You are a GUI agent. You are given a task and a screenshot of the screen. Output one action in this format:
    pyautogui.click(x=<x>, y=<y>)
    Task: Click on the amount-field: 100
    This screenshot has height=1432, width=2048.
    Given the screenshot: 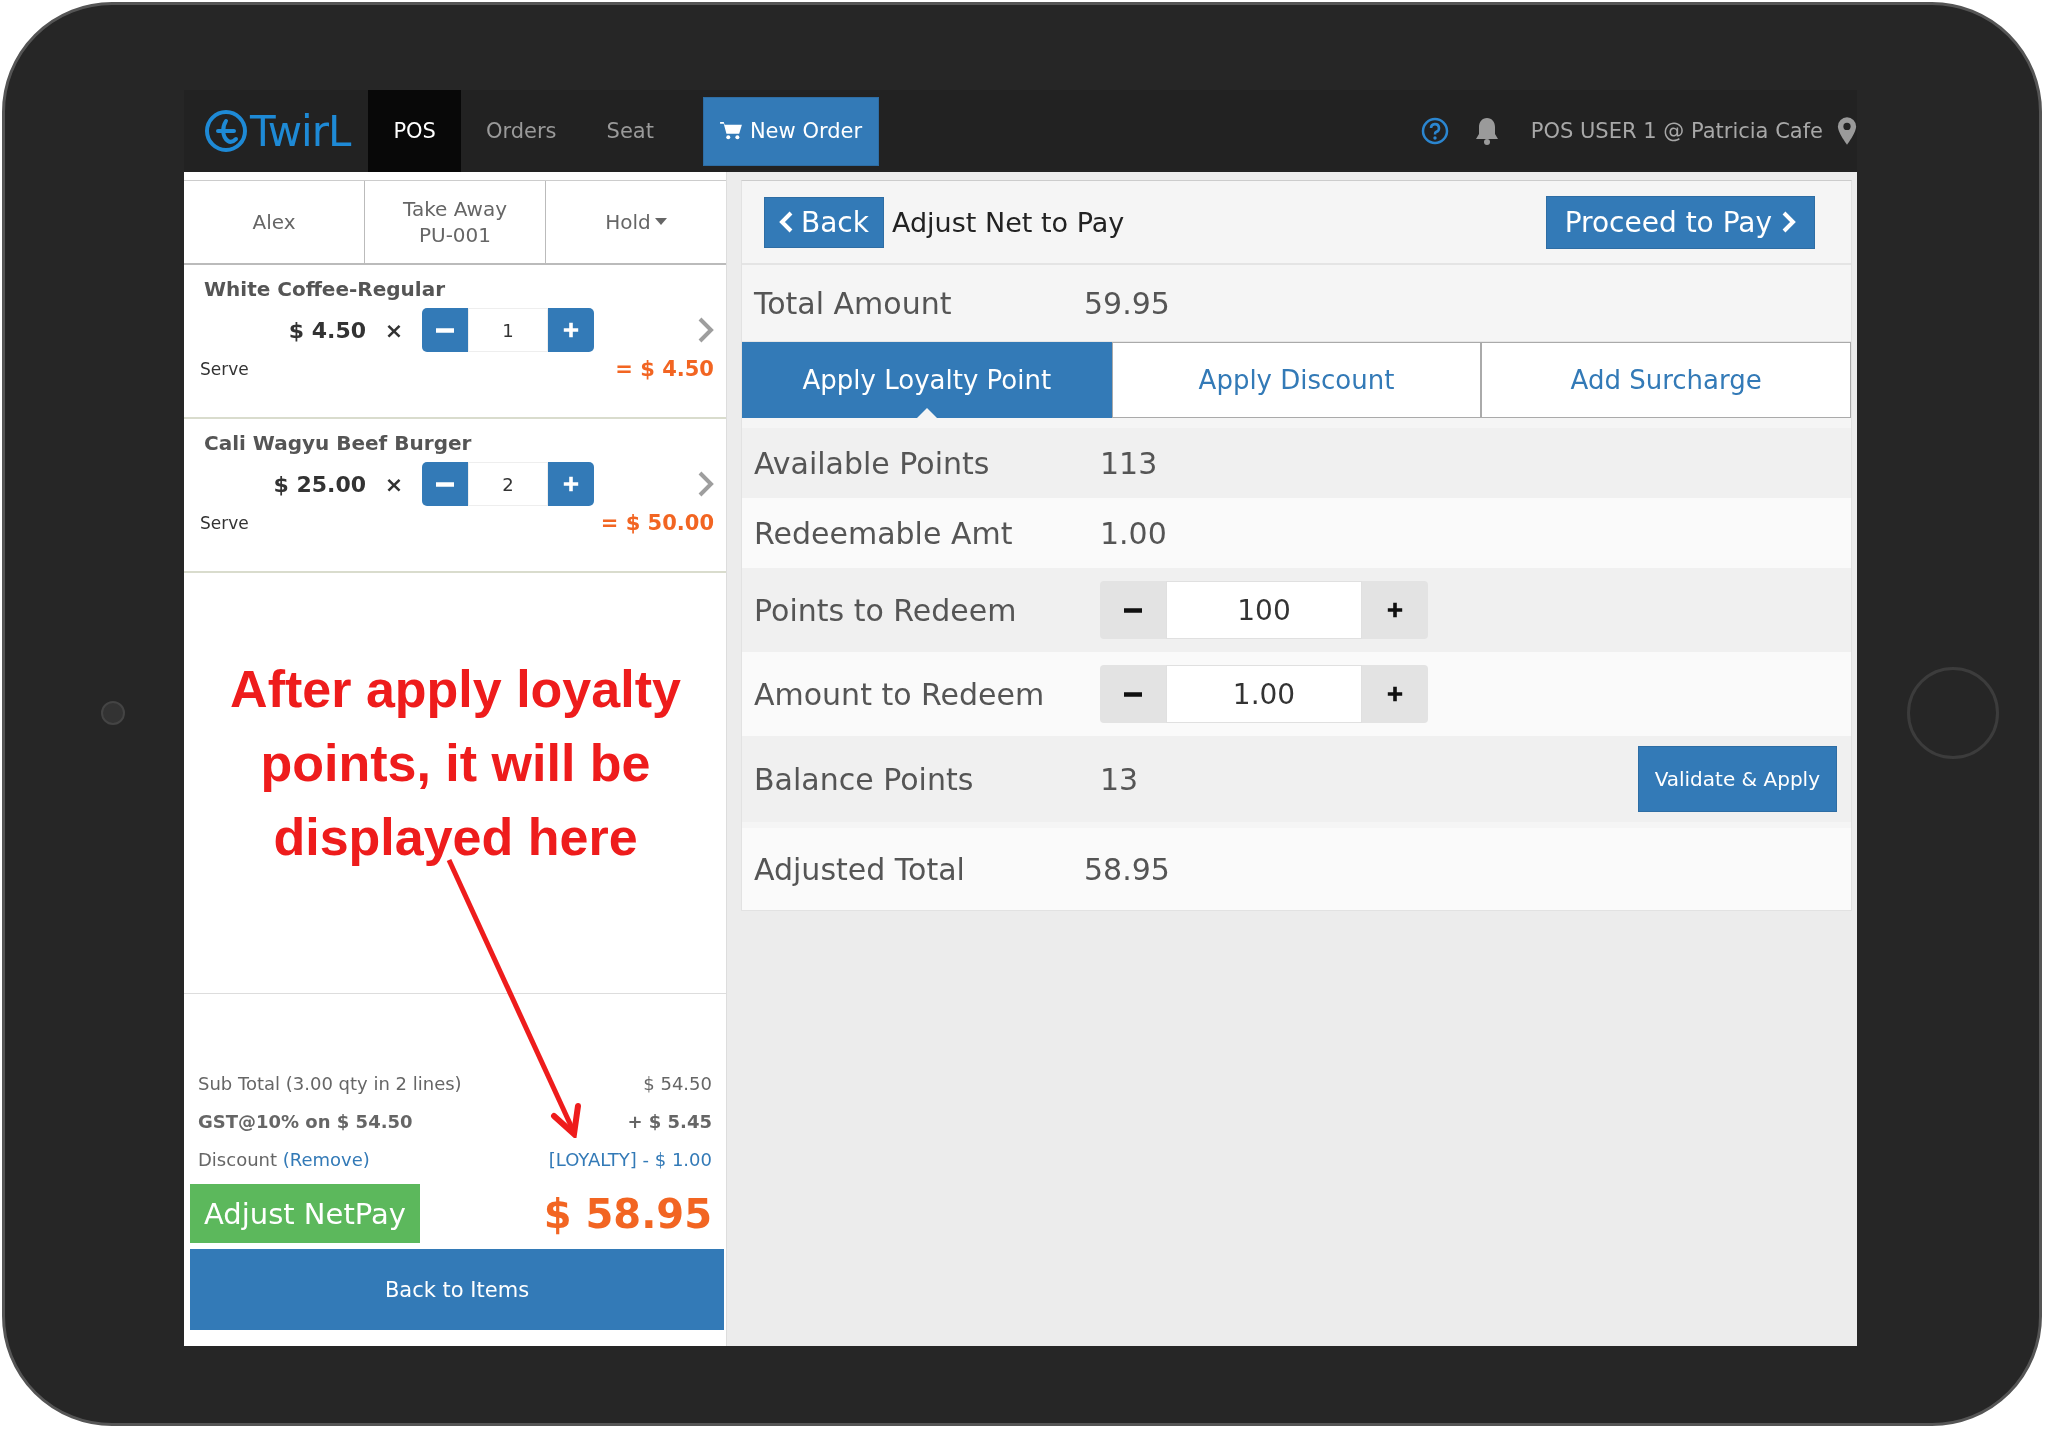 What is the action you would take?
    pyautogui.click(x=1264, y=610)
    